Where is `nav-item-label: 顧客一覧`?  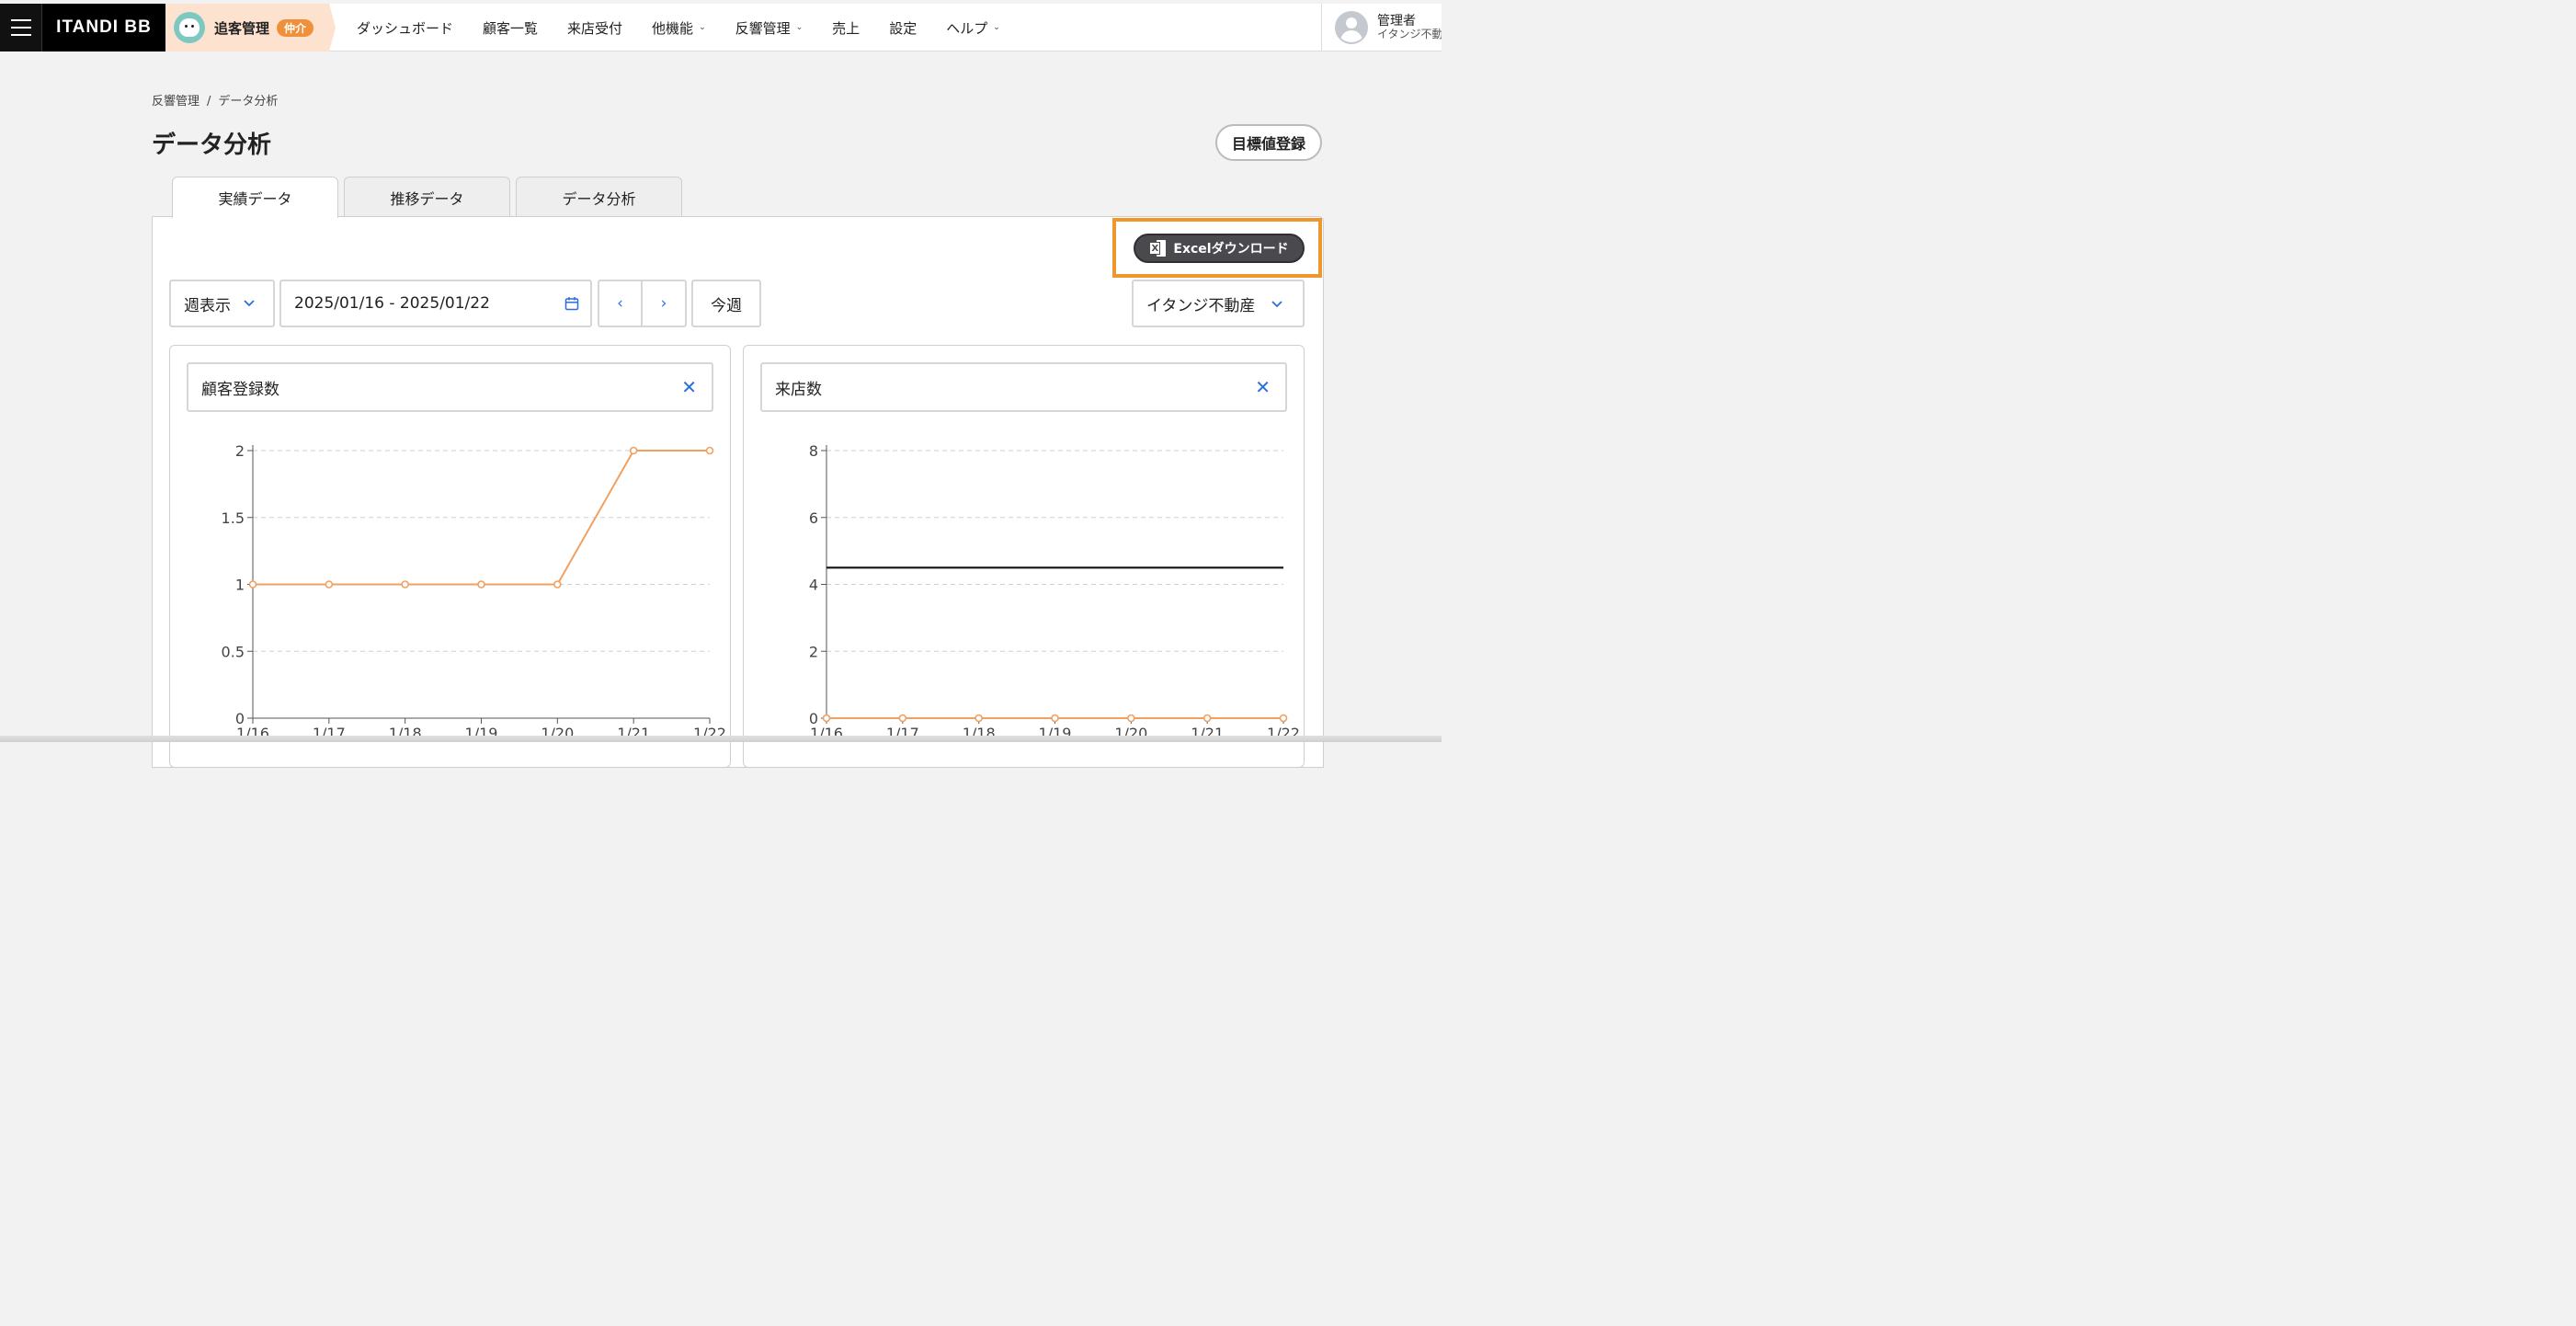
nav-item-label: 顧客一覧 is located at coordinates (511, 28).